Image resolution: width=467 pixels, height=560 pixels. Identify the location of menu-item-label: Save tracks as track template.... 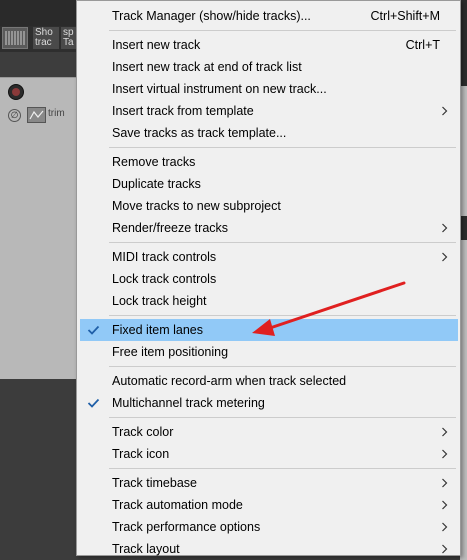
(199, 133).